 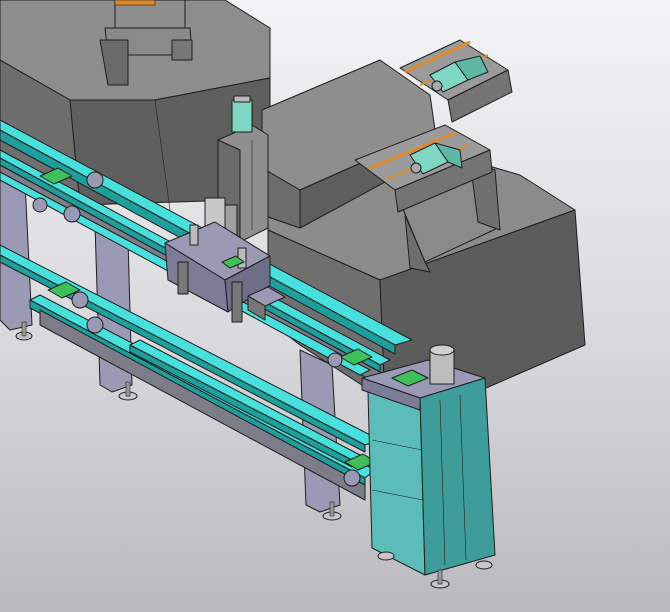 I want to click on control-cabinet, so click(x=428, y=467).